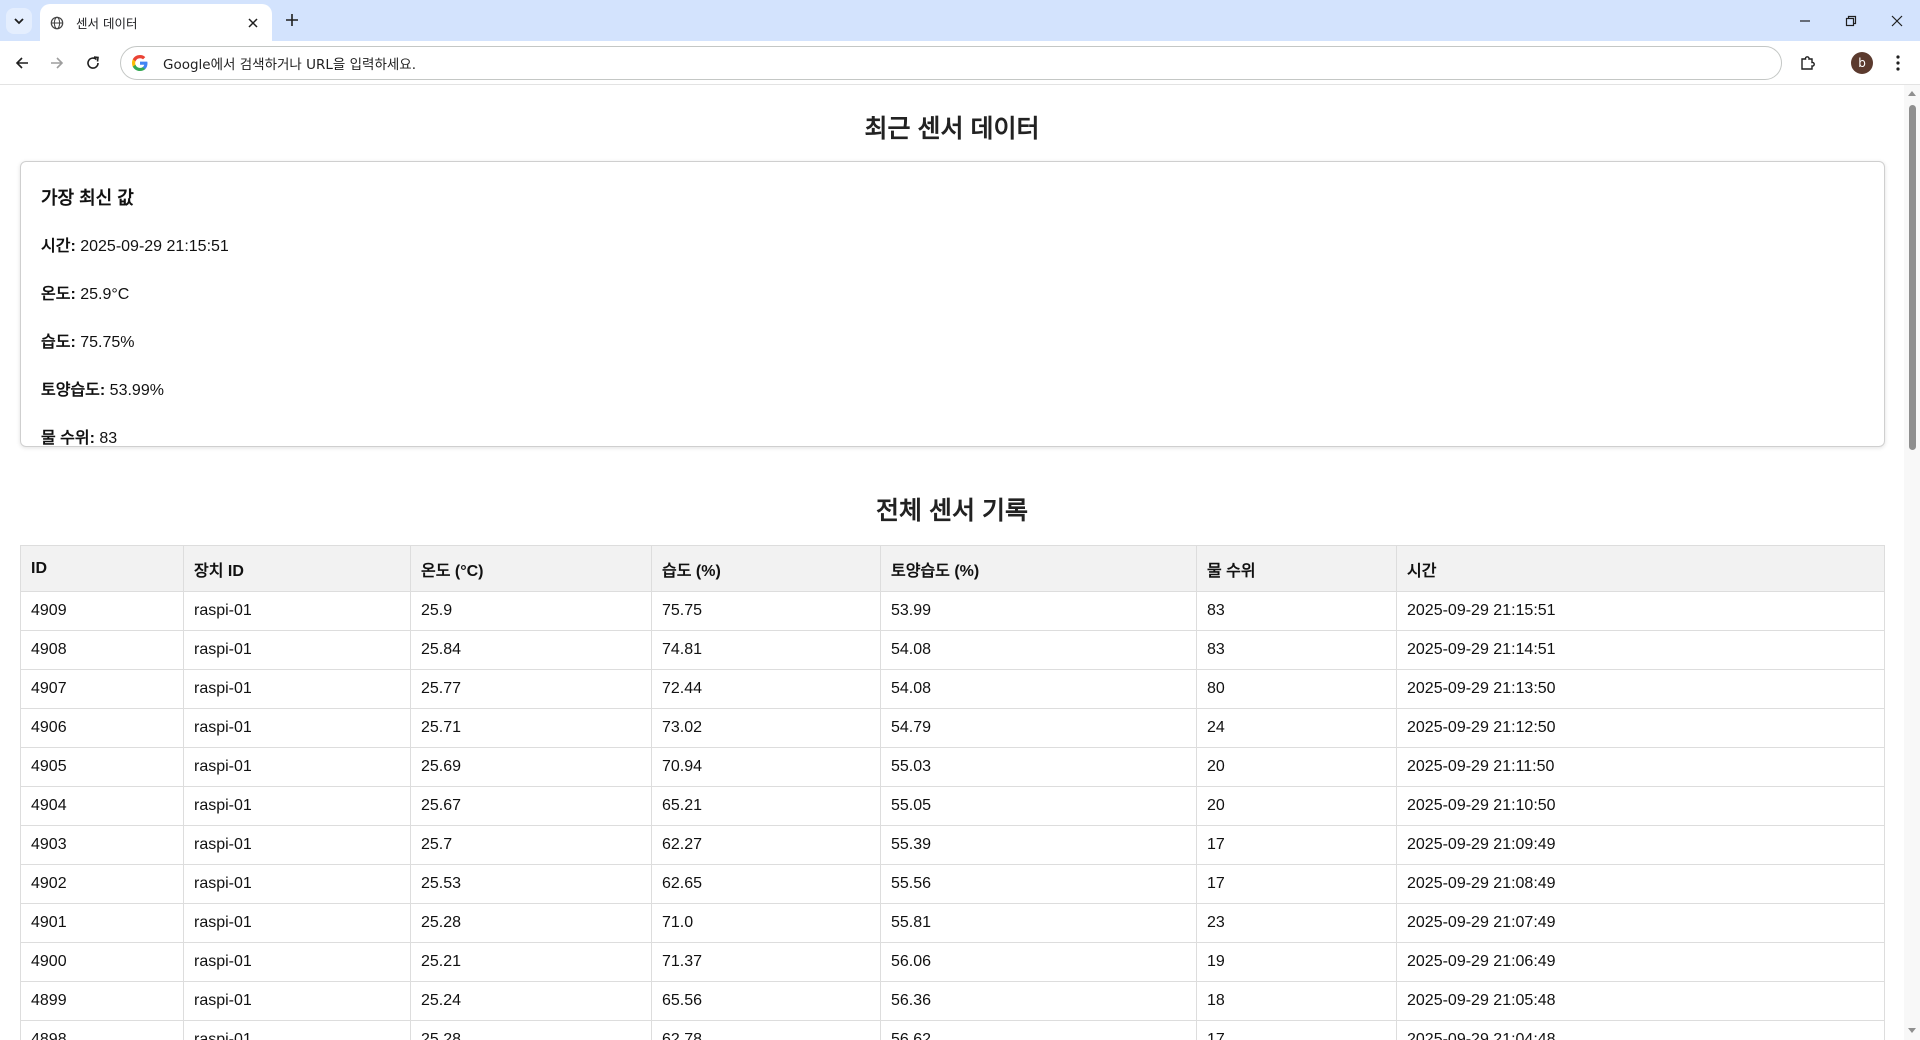 This screenshot has width=1920, height=1040. I want to click on table-cell: 25.9, so click(531, 611).